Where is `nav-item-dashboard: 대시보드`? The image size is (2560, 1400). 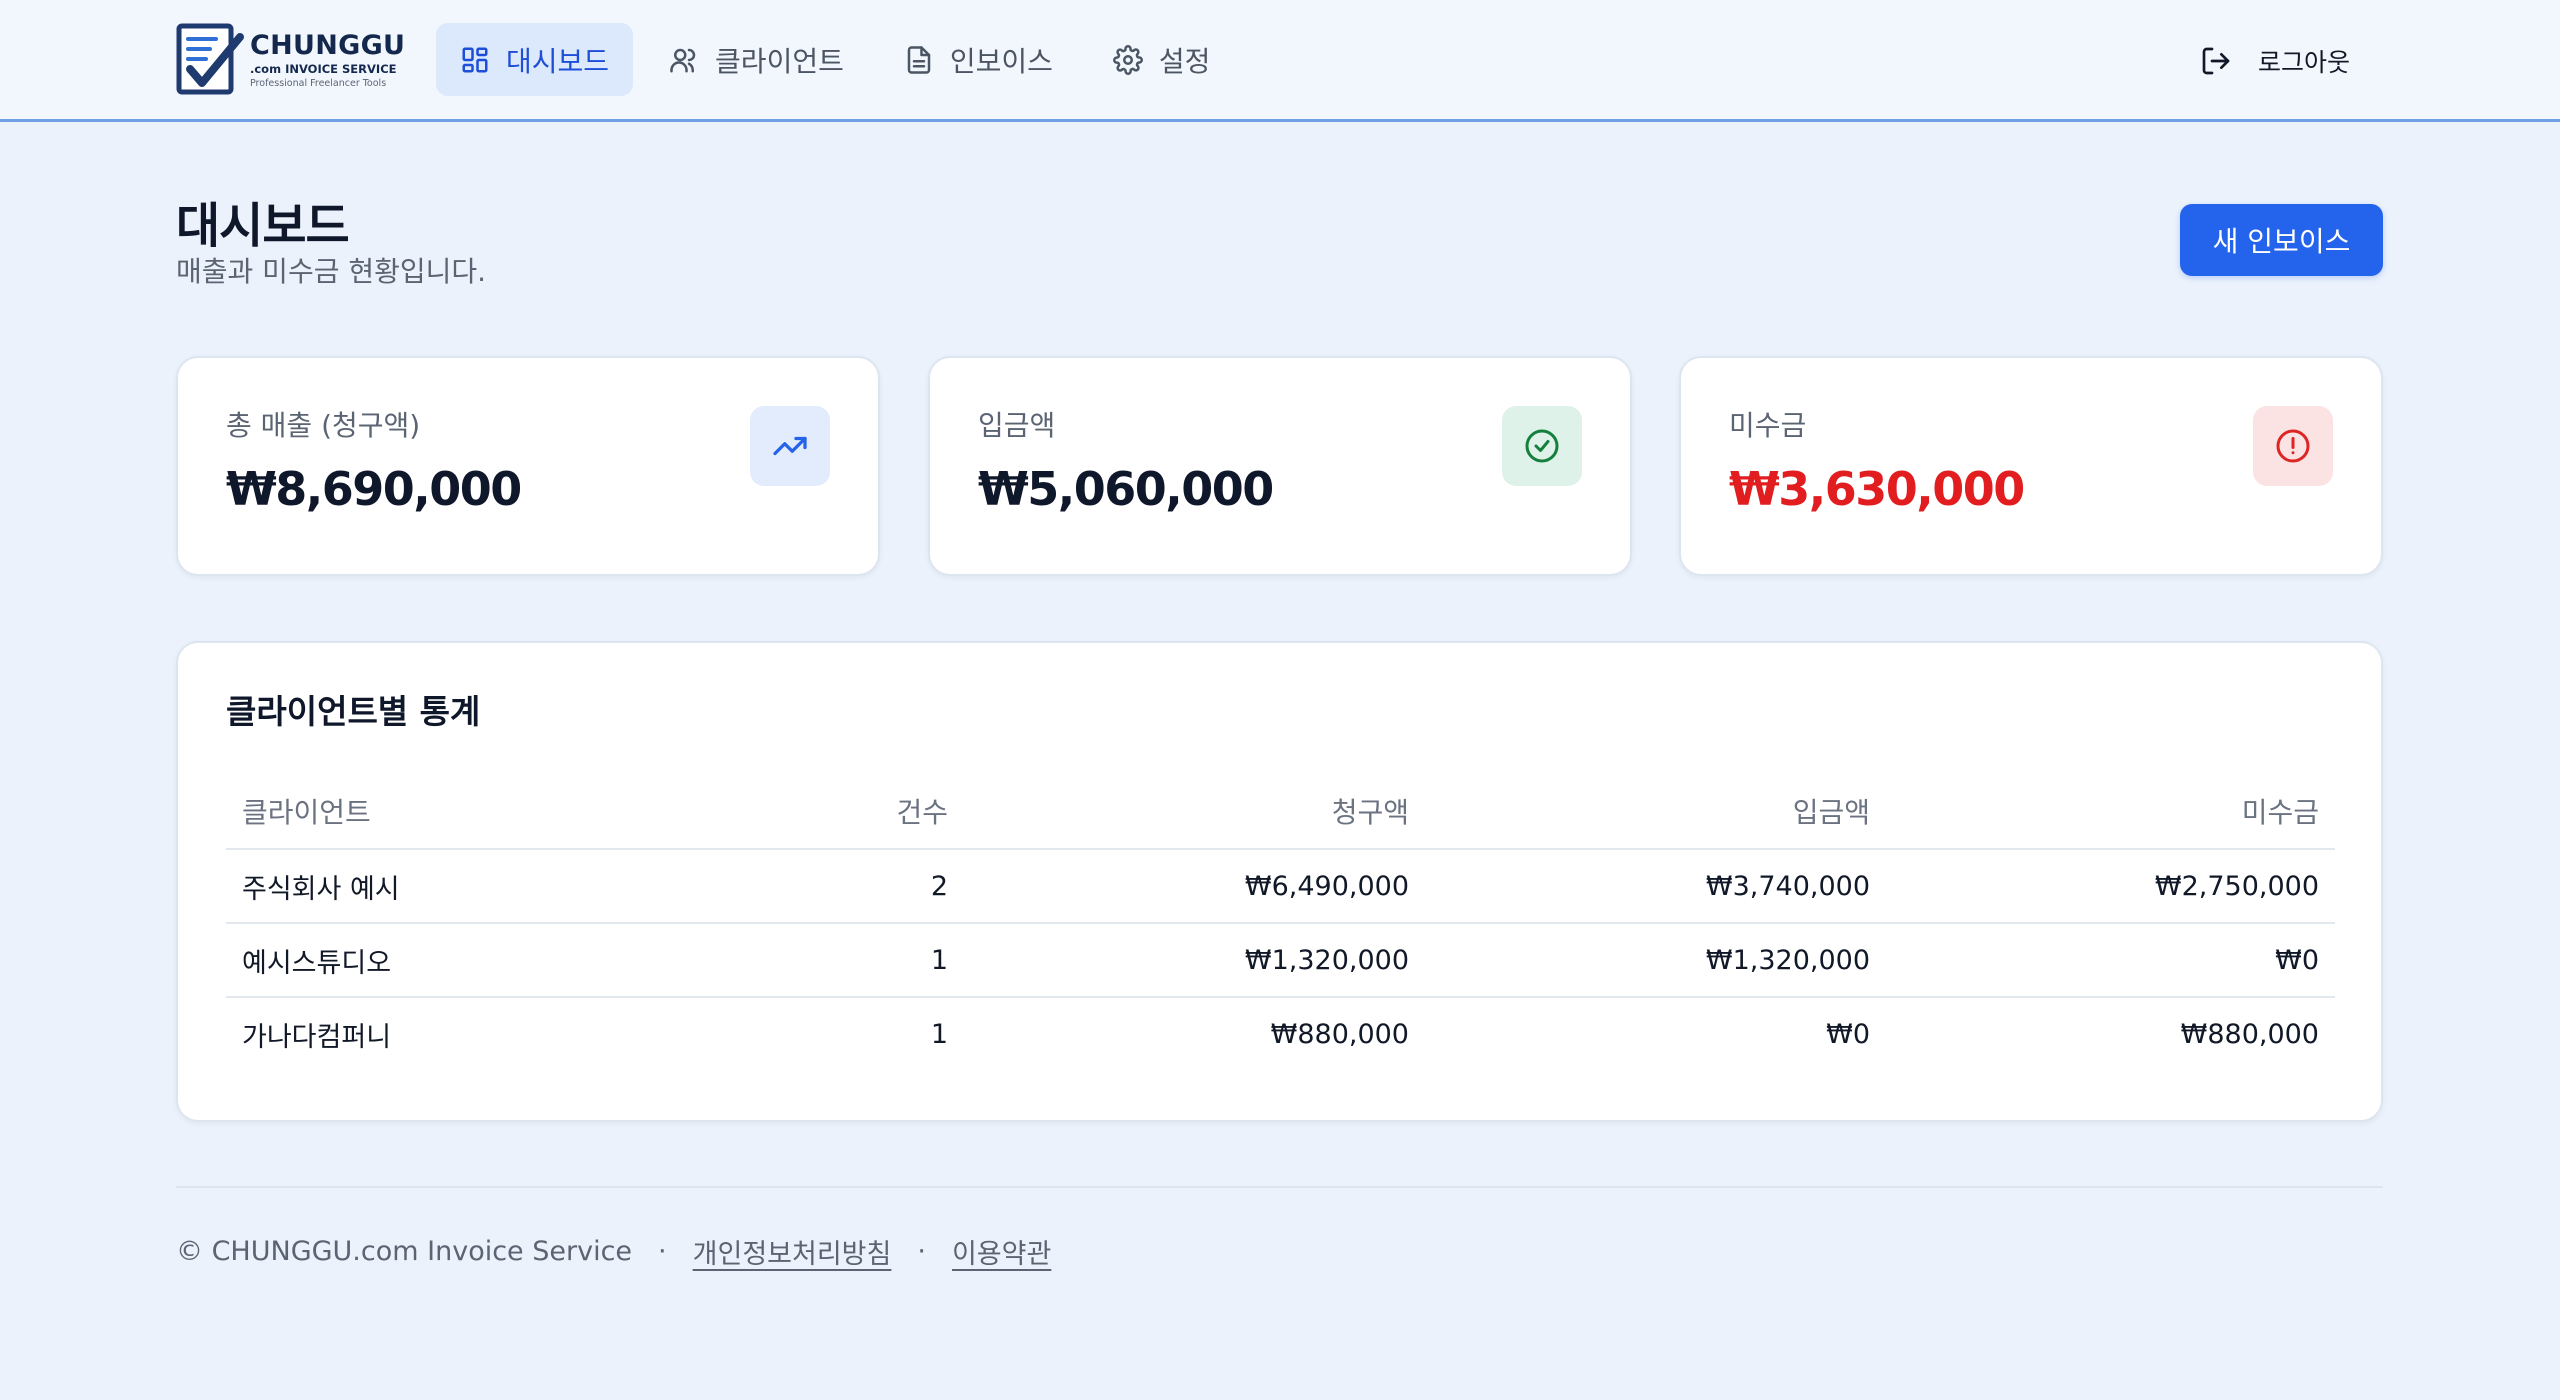
nav-item-dashboard: 대시보드 is located at coordinates (535, 59).